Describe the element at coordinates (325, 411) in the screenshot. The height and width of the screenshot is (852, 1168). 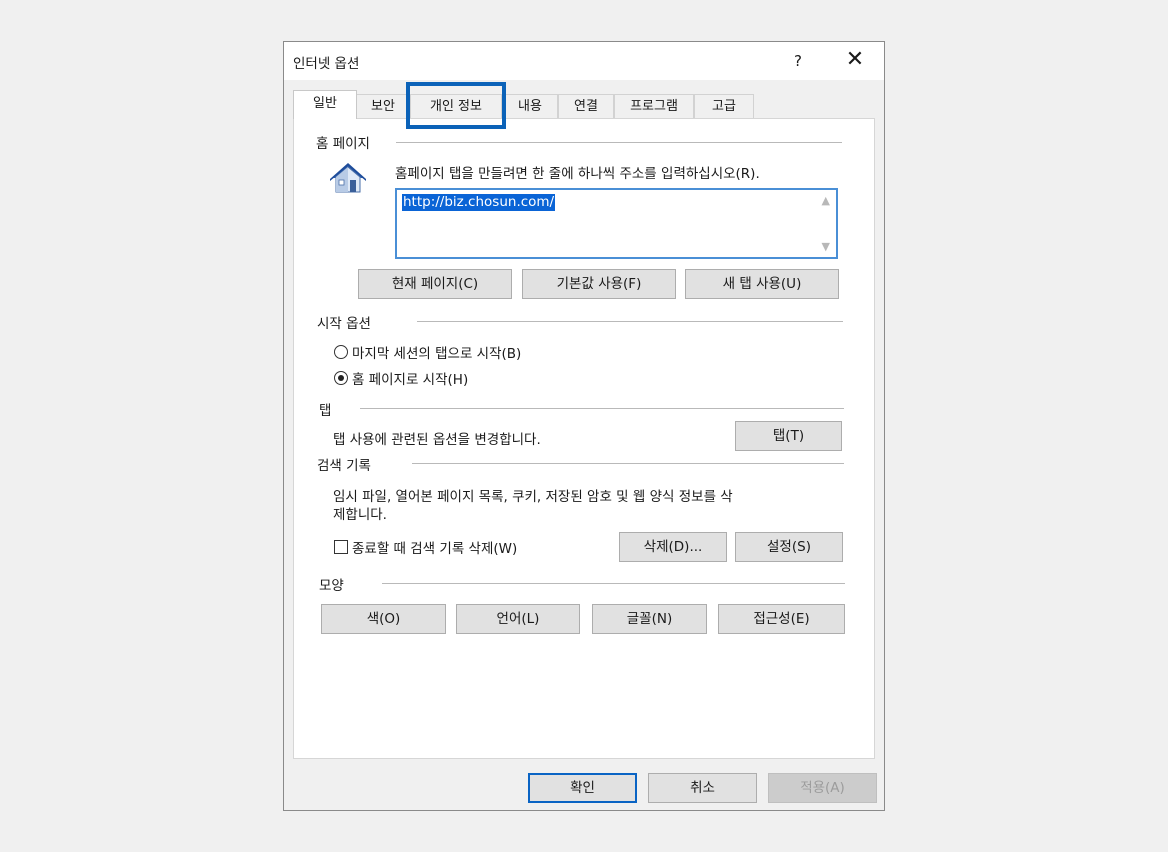
I see `tabs-section-label: 탭` at that location.